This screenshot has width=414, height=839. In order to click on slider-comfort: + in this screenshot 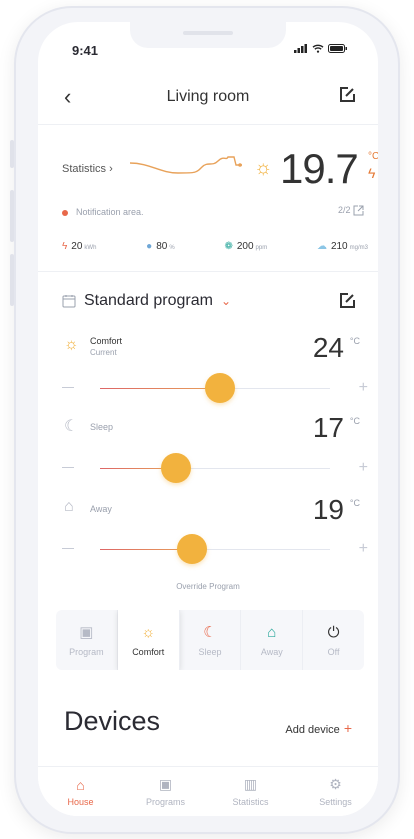, I will do `click(215, 388)`.